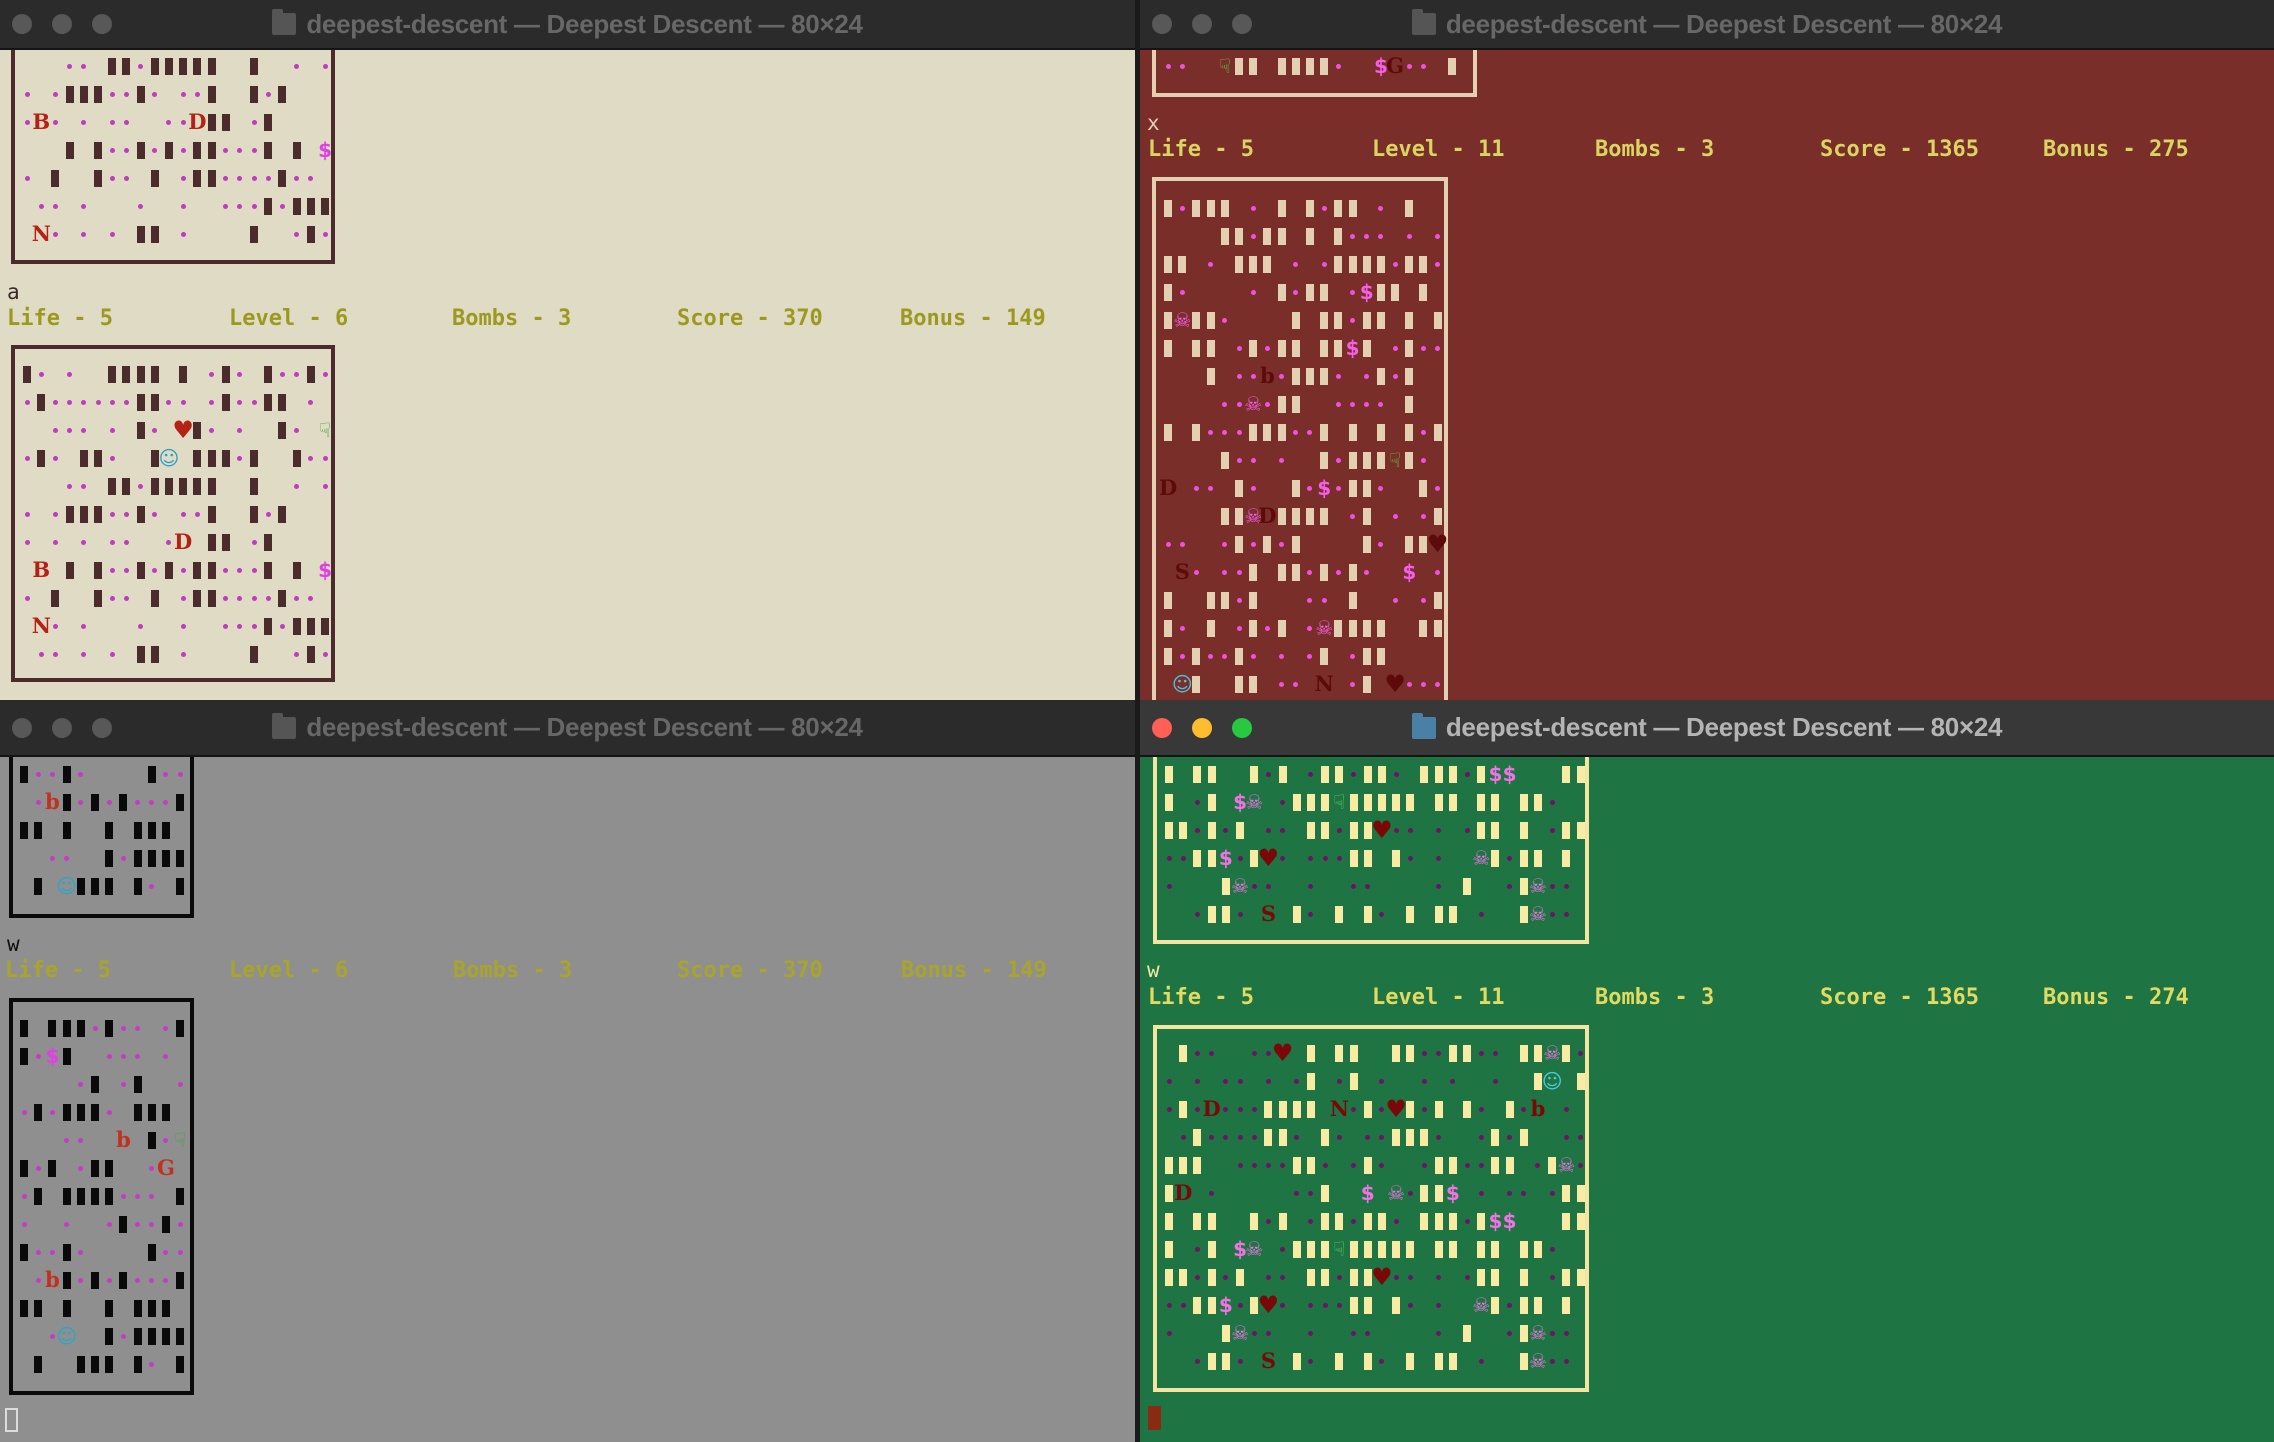 The width and height of the screenshot is (2274, 1442). What do you see at coordinates (60, 319) in the screenshot?
I see `status-life: Life - 5` at bounding box center [60, 319].